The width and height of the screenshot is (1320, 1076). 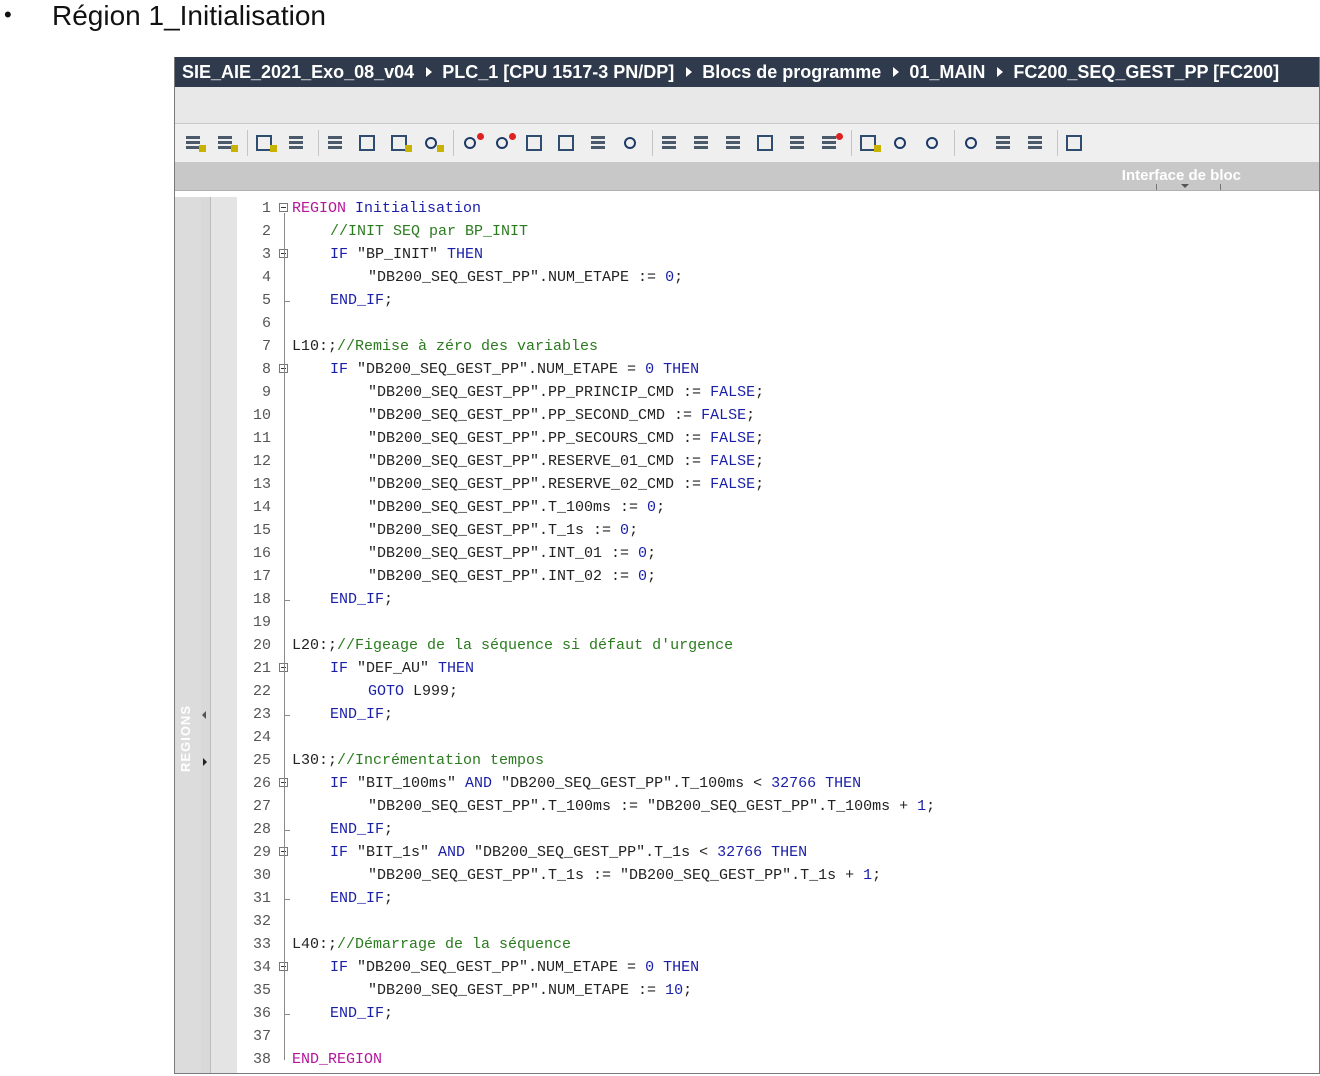 I want to click on line-number: 21, so click(x=261, y=668).